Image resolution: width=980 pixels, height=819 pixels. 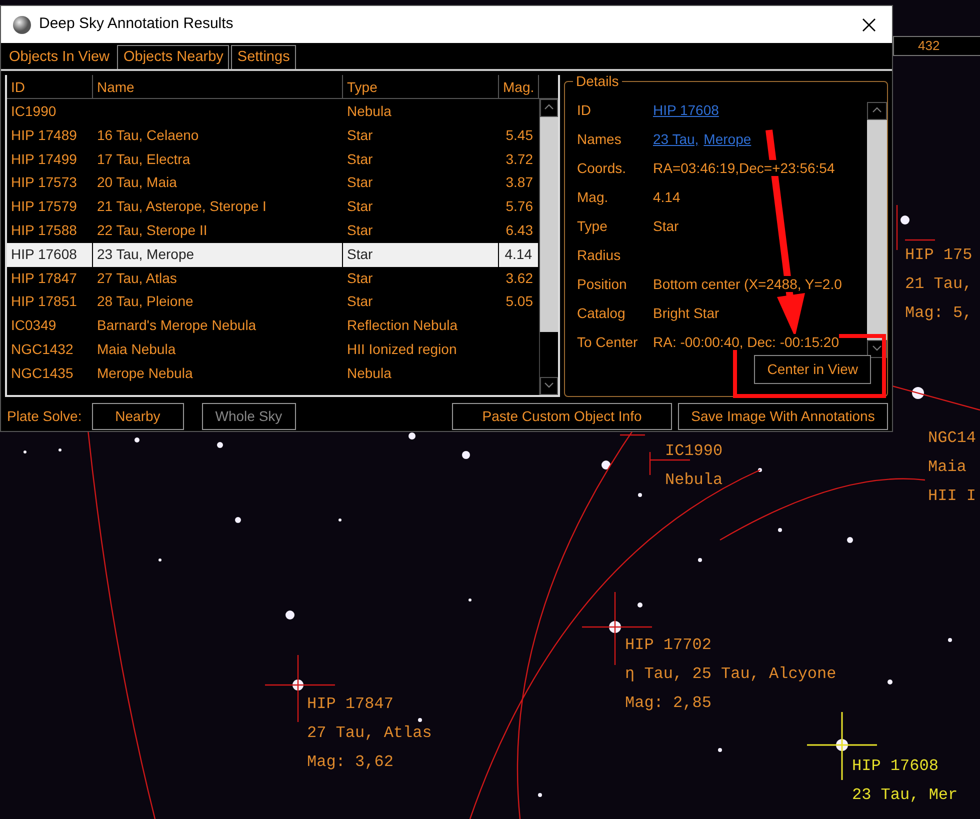 I want to click on table-cell: 16 Tau, Celaeno, so click(x=148, y=134).